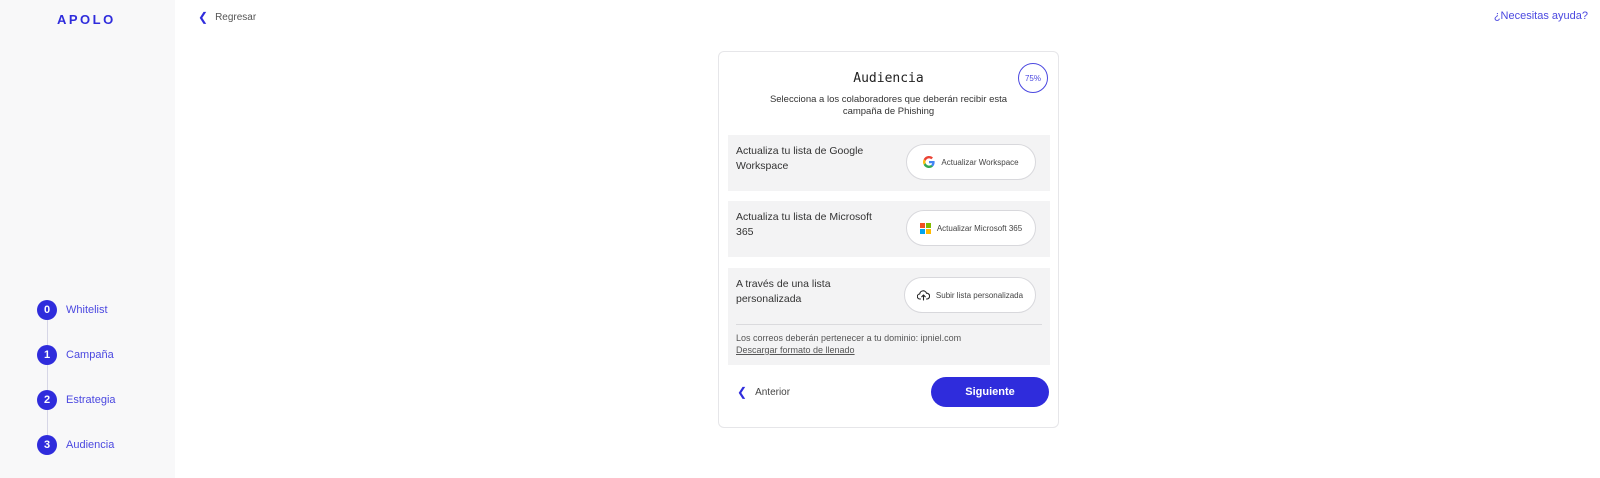 The width and height of the screenshot is (1600, 478). Describe the element at coordinates (889, 324) in the screenshot. I see `divider` at that location.